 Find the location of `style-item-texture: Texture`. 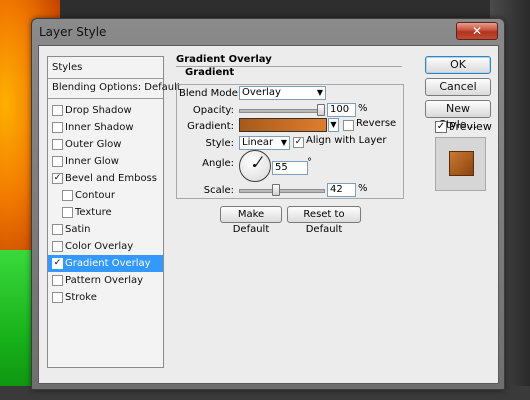

style-item-texture: Texture is located at coordinates (105, 212).